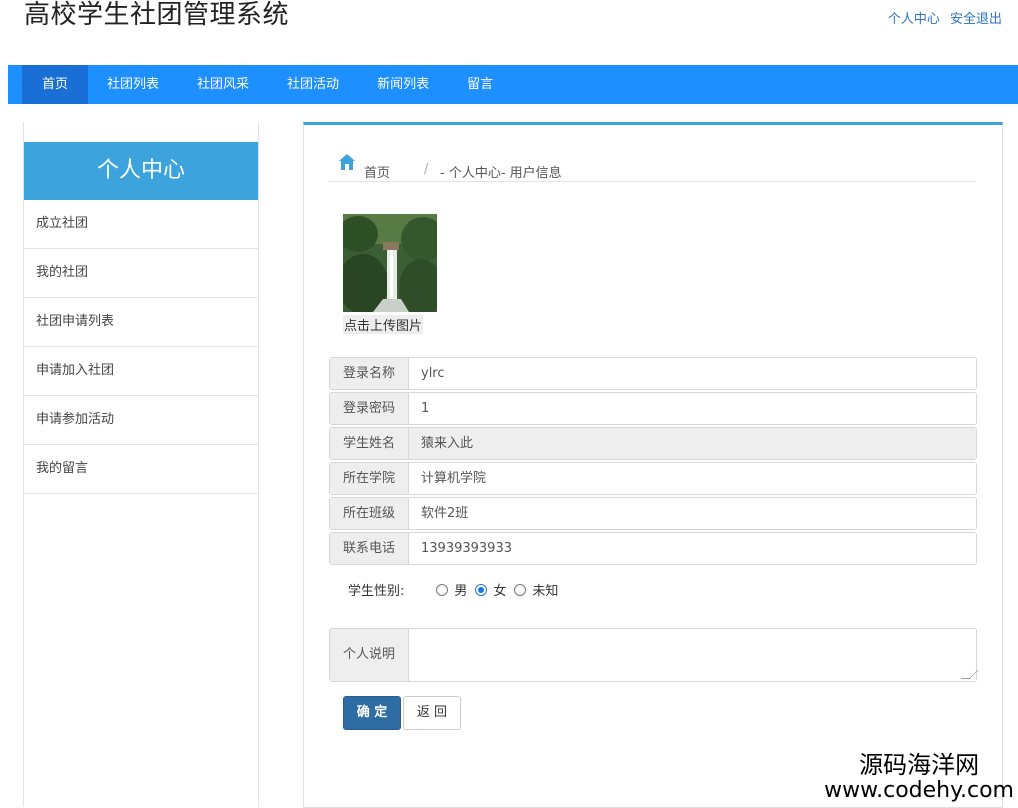  I want to click on gender-label: 学生性别:, so click(376, 591).